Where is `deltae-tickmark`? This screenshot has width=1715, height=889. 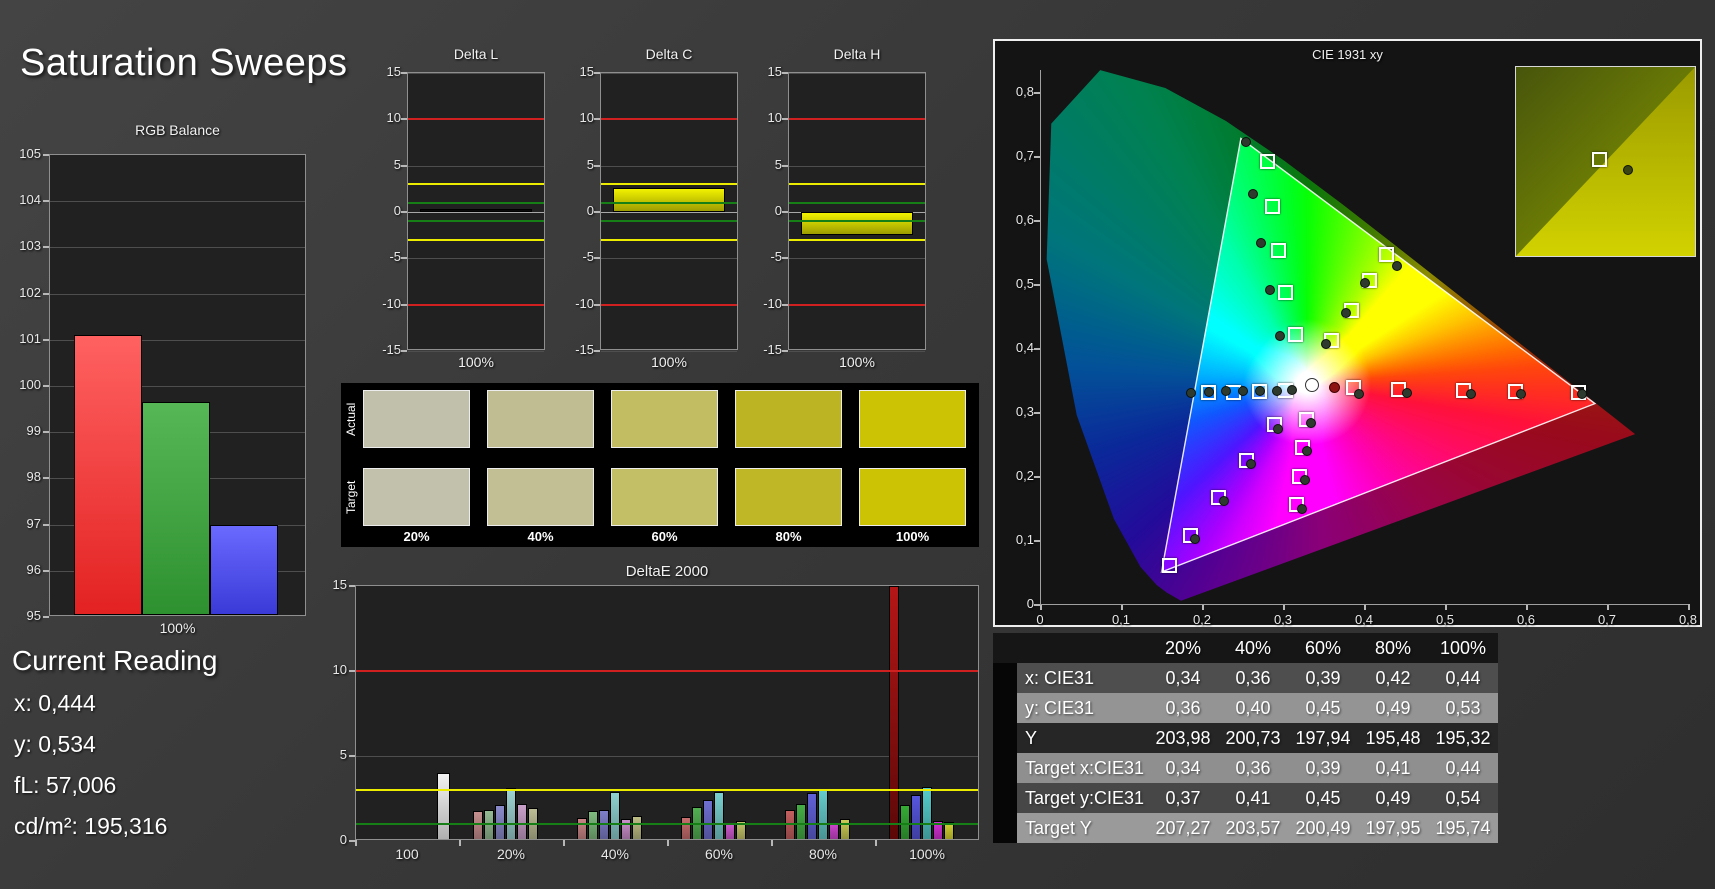
deltae-tickmark is located at coordinates (352, 756).